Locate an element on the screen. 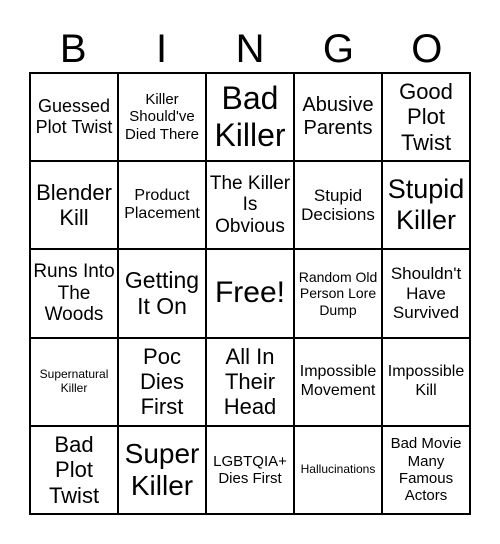 This screenshot has width=500, height=544. free-space-cell: Free! is located at coordinates (250, 293).